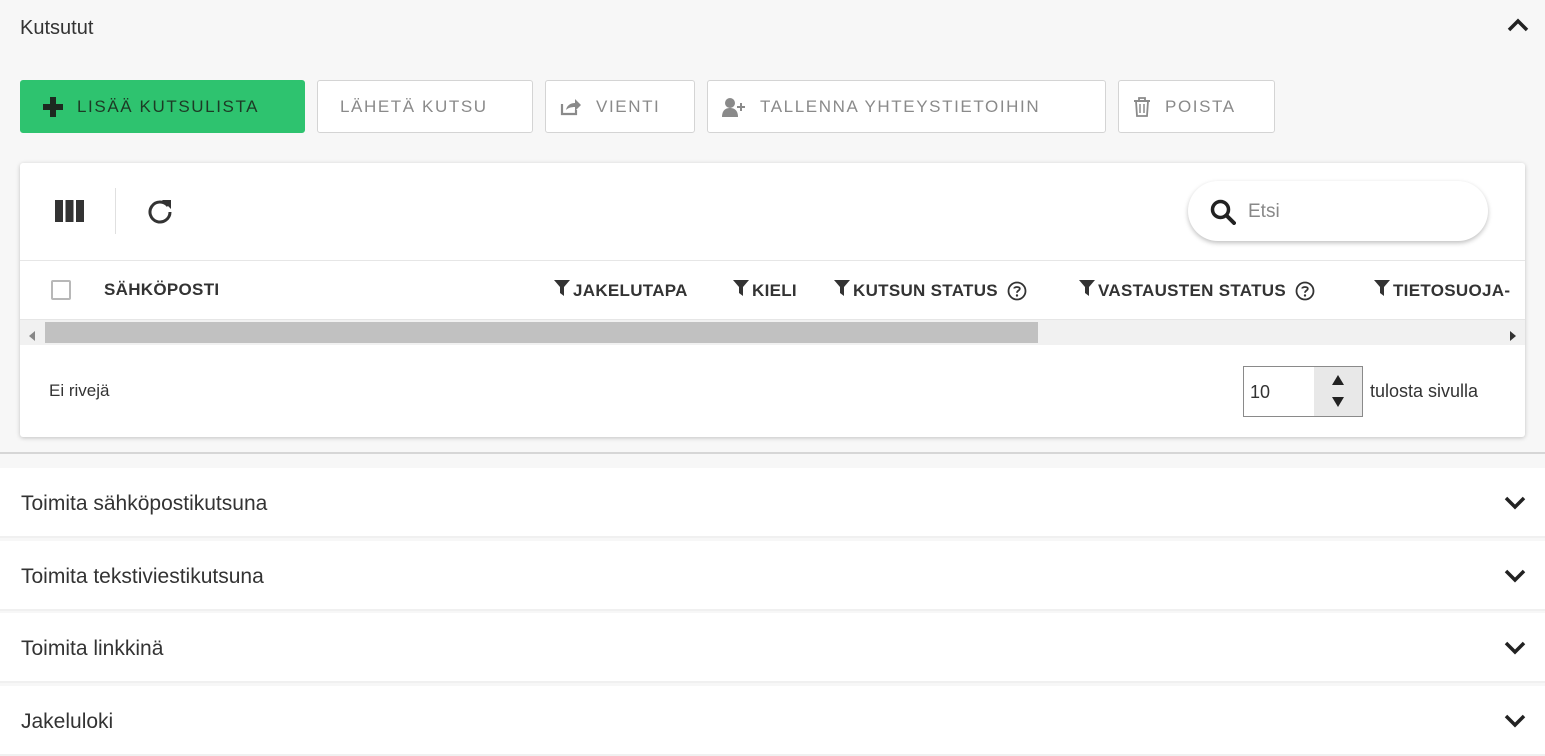 The image size is (1545, 756). What do you see at coordinates (1424, 391) in the screenshot?
I see `page-size-label: tulosta sivulla` at bounding box center [1424, 391].